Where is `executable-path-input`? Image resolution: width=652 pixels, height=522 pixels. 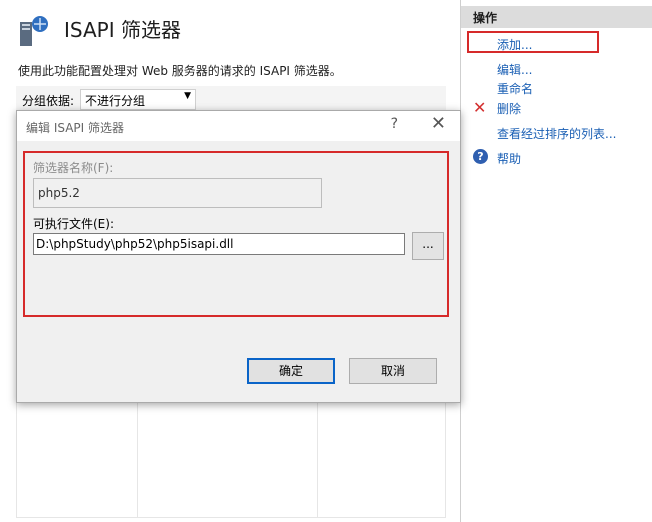
executable-path-input is located at coordinates (219, 244).